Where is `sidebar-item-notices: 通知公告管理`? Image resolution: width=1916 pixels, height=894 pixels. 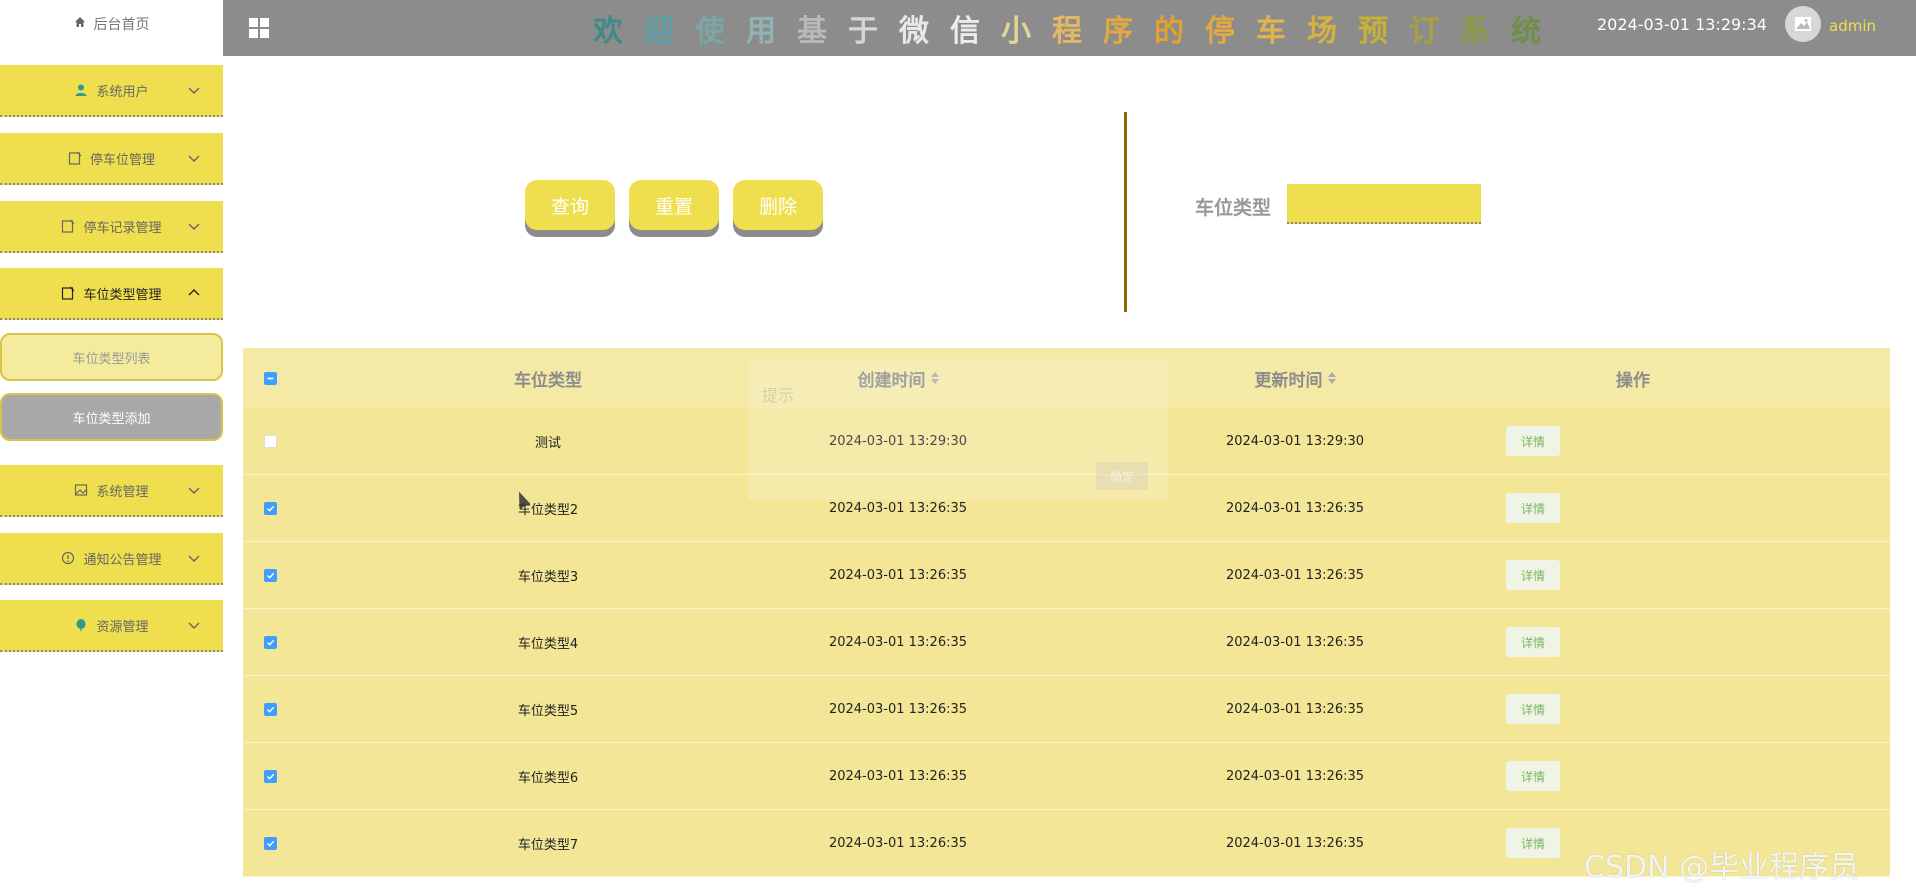 sidebar-item-notices: 通知公告管理 is located at coordinates (111, 559).